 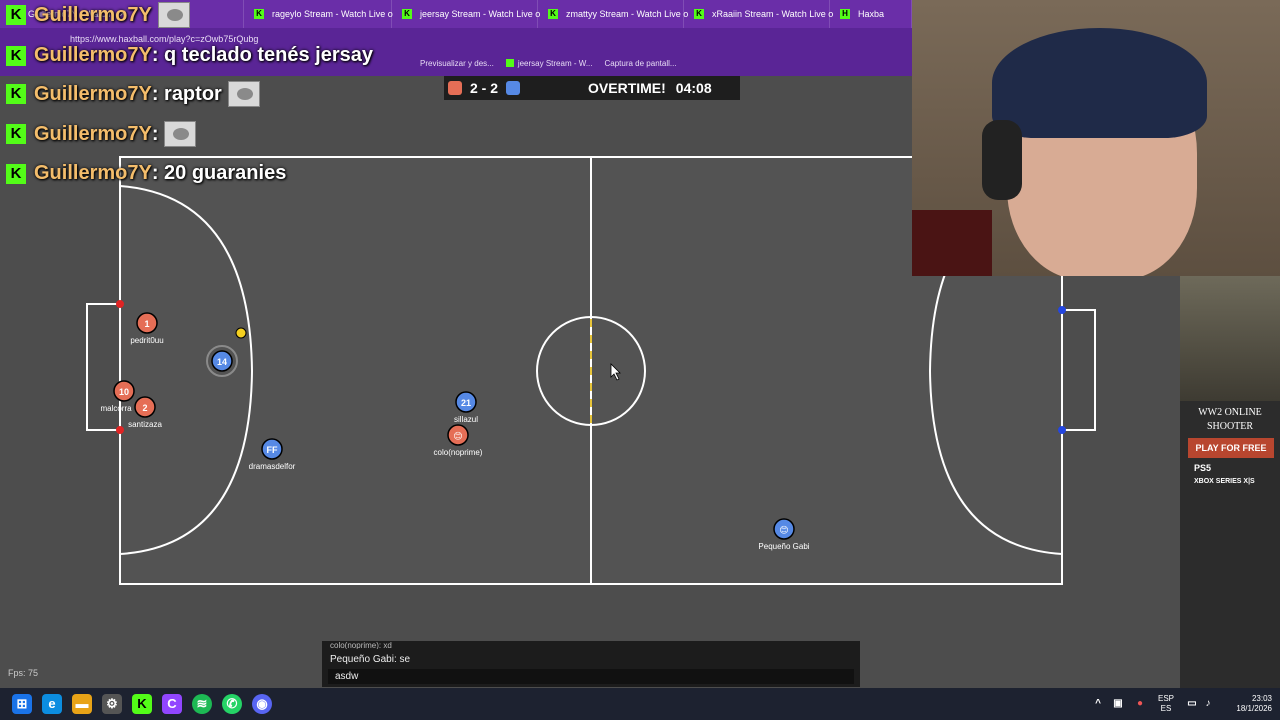 I want to click on xbox-logo: XBOX SERIES X|S, so click(x=1224, y=481).